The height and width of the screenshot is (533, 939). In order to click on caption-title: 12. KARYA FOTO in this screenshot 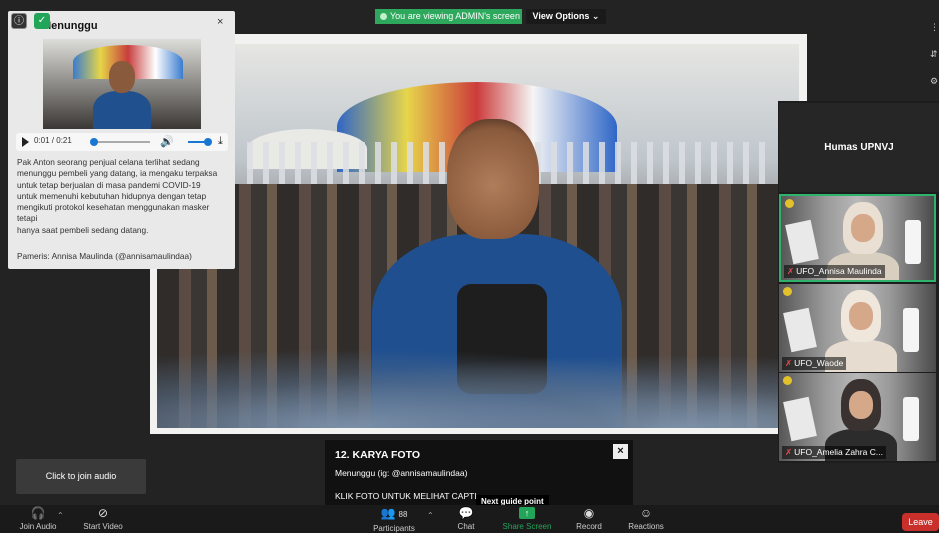, I will do `click(377, 455)`.